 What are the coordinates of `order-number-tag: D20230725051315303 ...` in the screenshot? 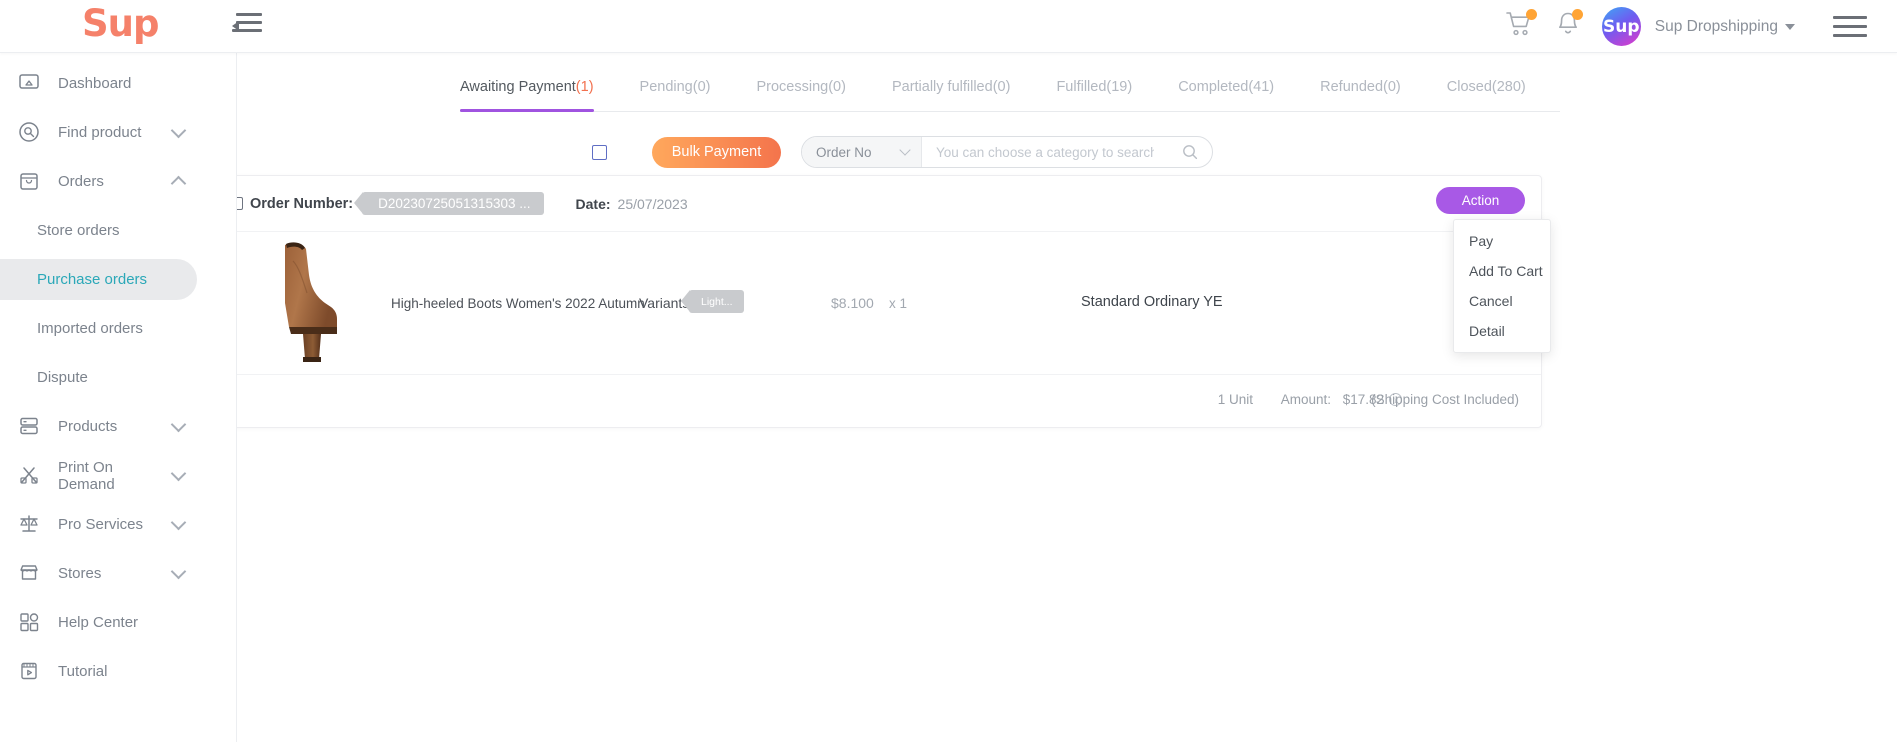 It's located at (449, 203).